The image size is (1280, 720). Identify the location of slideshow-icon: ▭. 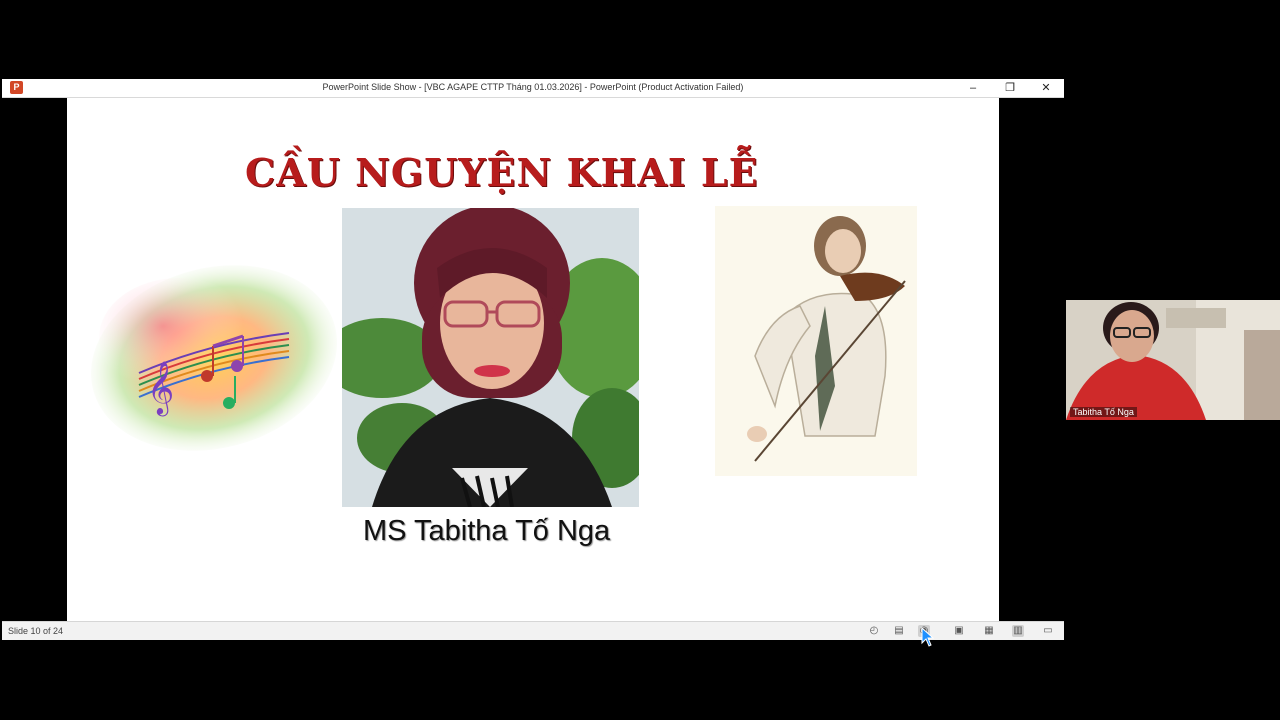
(1048, 631).